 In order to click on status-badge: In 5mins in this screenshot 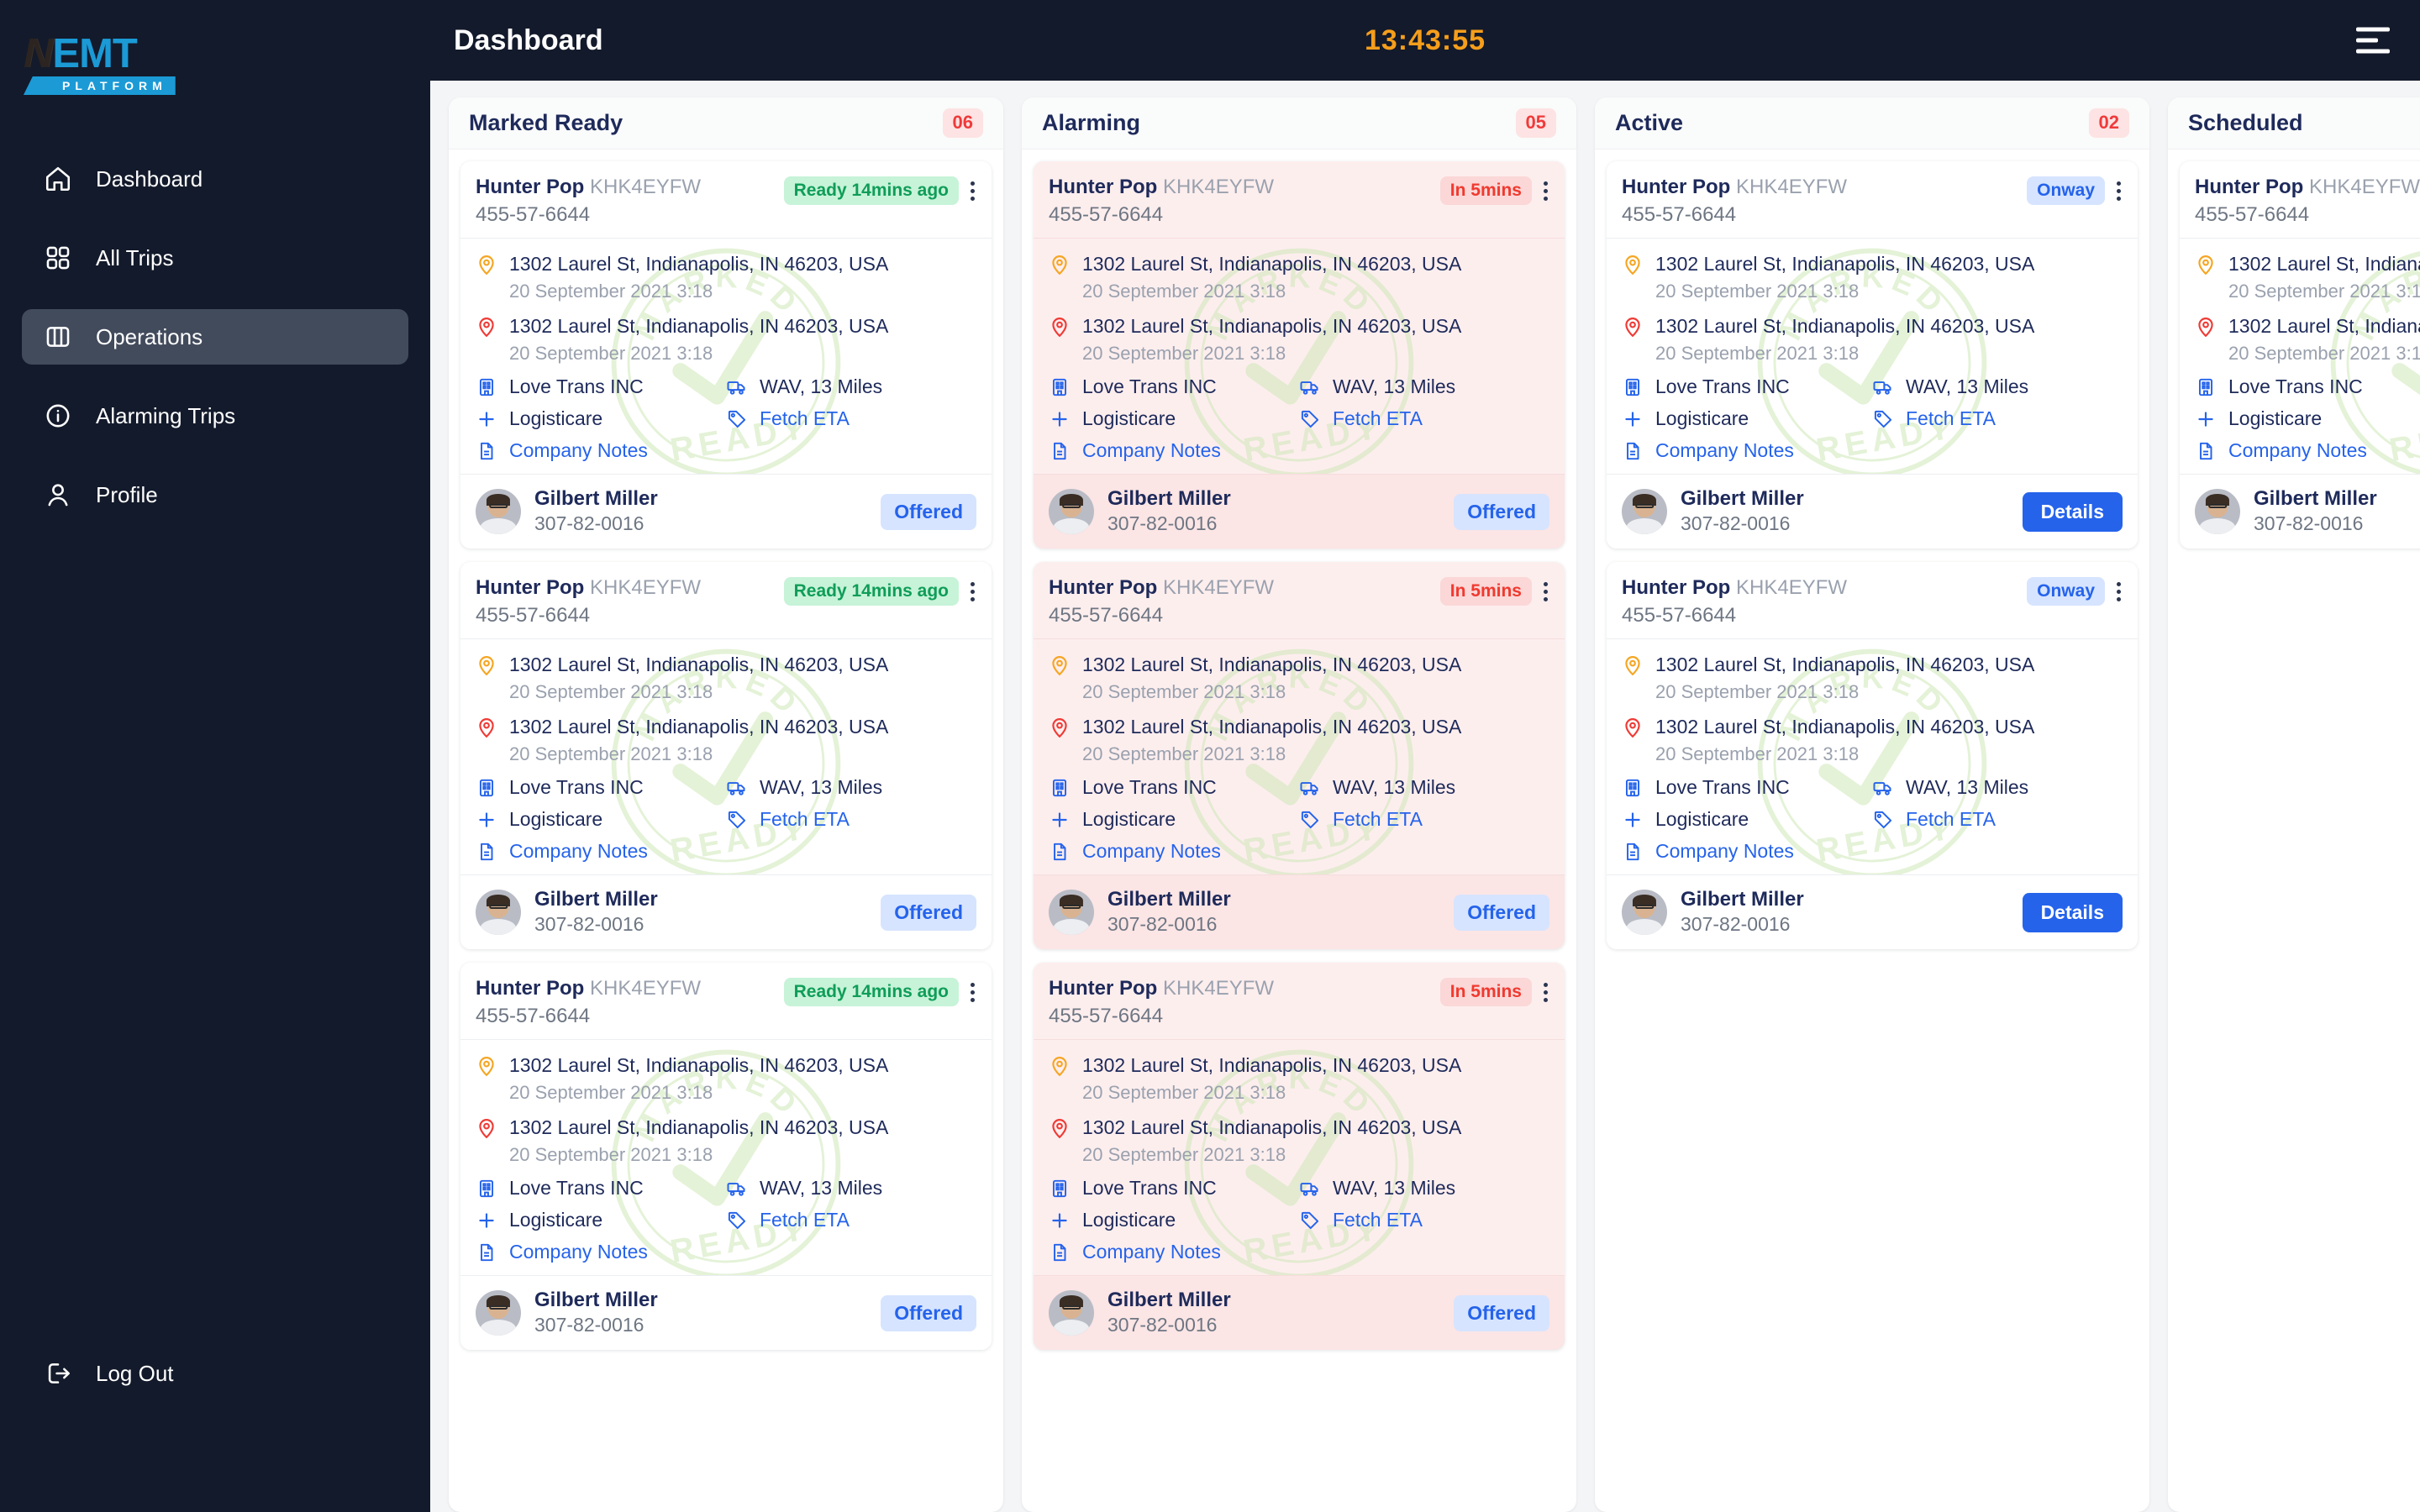, I will do `click(1485, 190)`.